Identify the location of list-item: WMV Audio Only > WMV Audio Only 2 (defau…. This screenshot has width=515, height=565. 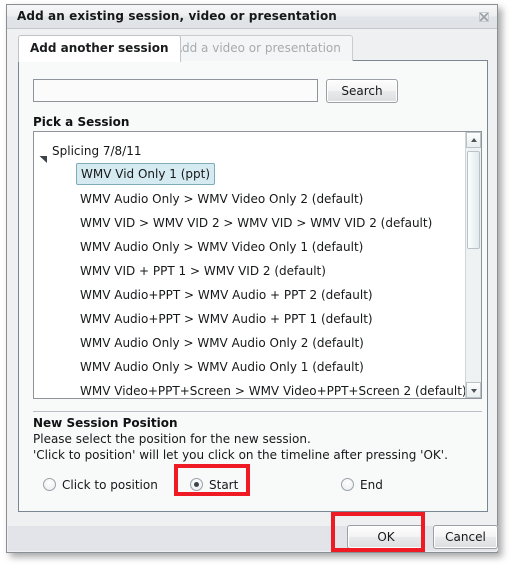
(250, 343).